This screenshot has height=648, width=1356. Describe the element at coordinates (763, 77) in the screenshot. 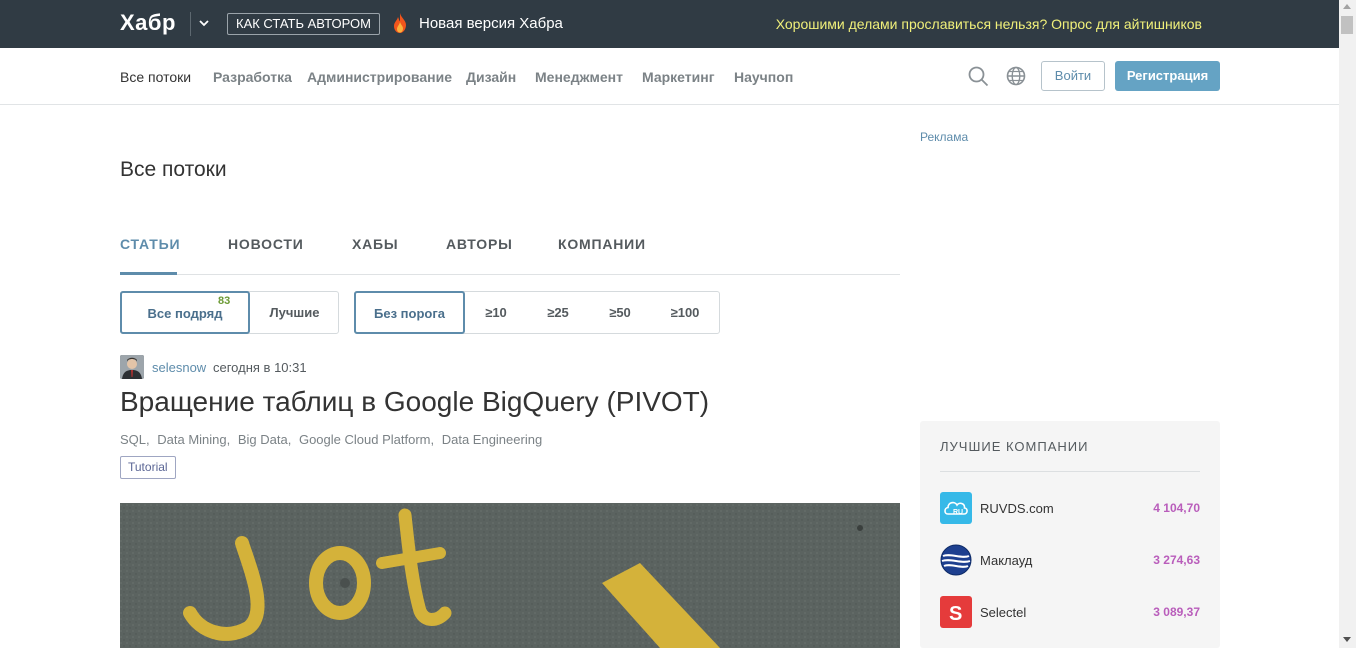

I see `nav-item-popsci: Научпоп` at that location.